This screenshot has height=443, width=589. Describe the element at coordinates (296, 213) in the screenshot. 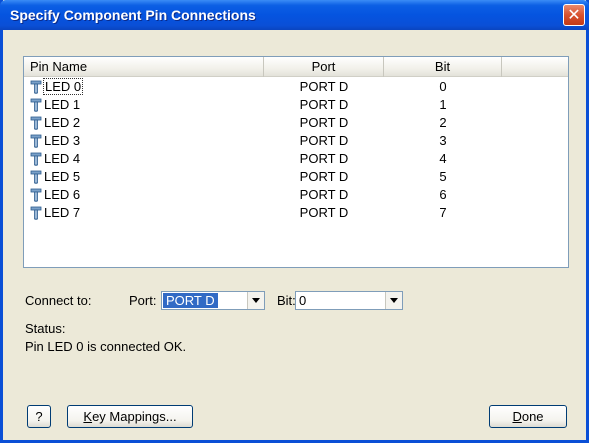

I see `list-item: LED 7 PORT D 7` at that location.